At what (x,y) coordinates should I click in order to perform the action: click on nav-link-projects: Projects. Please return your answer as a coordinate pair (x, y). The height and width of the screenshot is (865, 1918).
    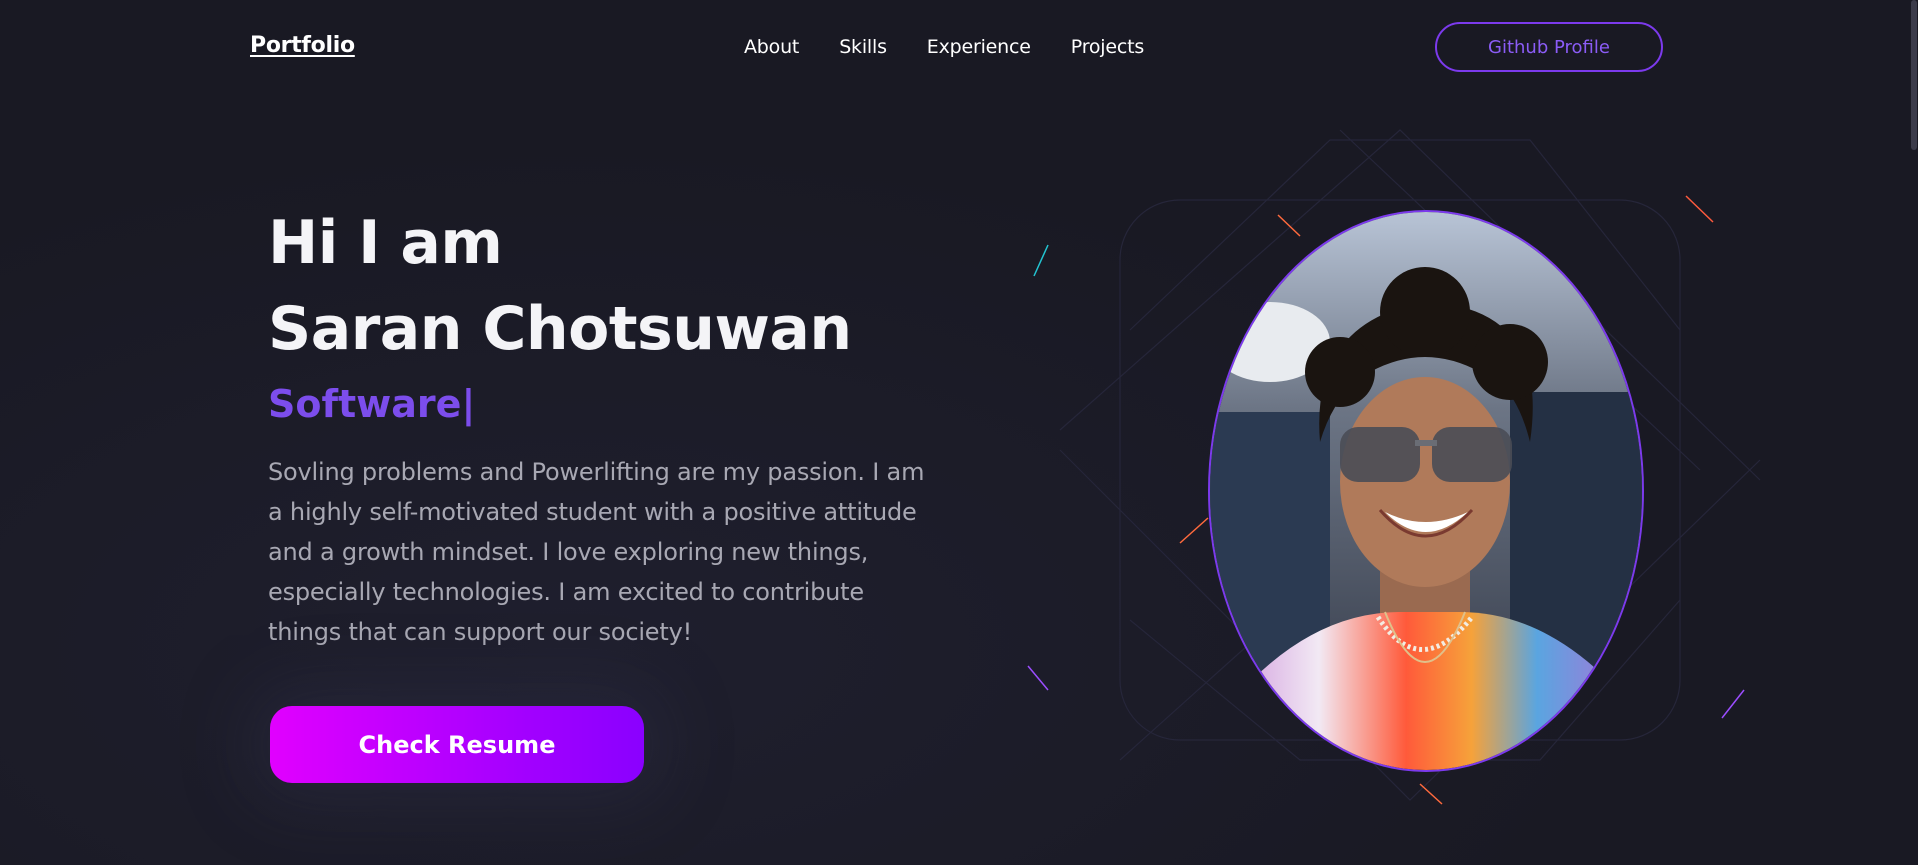
    Looking at the image, I should click on (1108, 47).